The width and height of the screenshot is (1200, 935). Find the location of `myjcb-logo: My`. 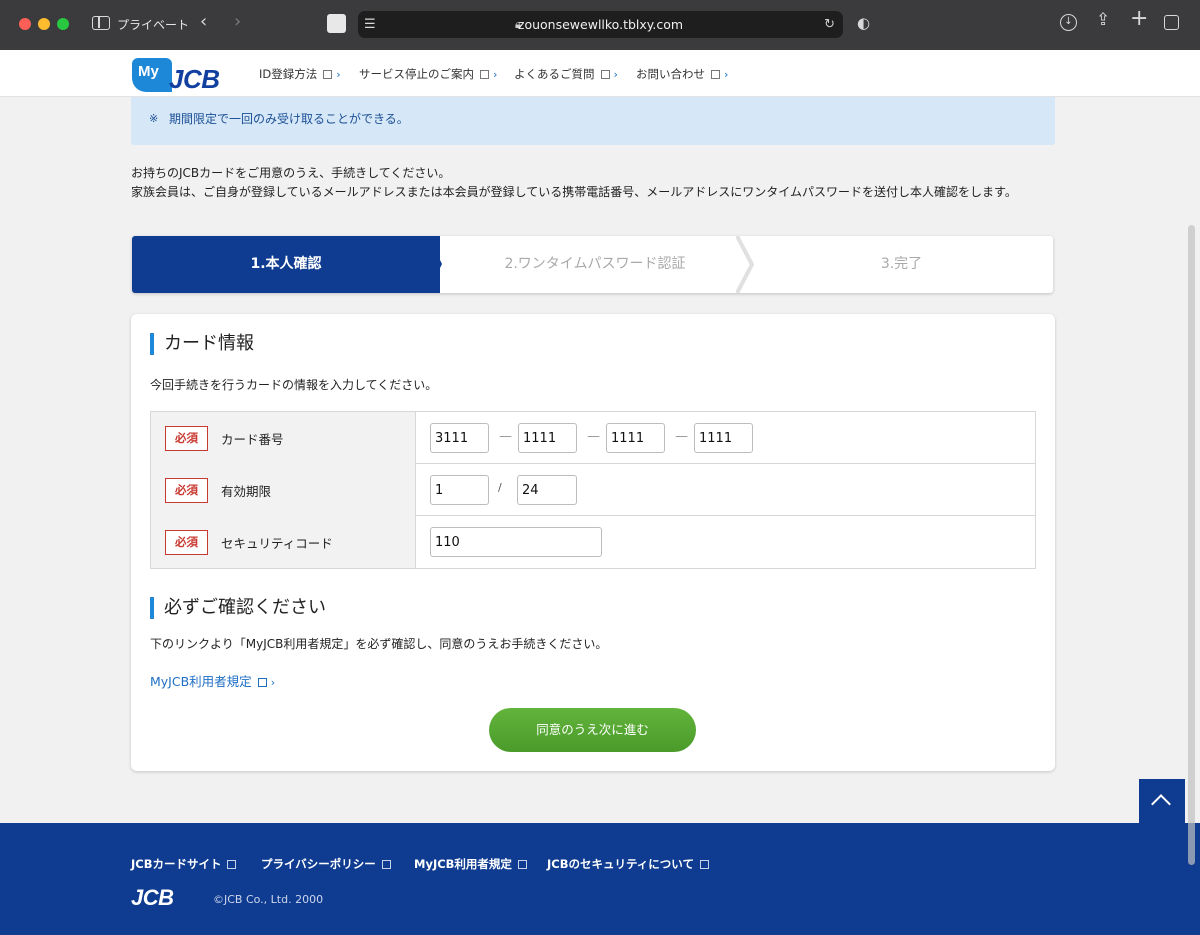

myjcb-logo: My is located at coordinates (152, 75).